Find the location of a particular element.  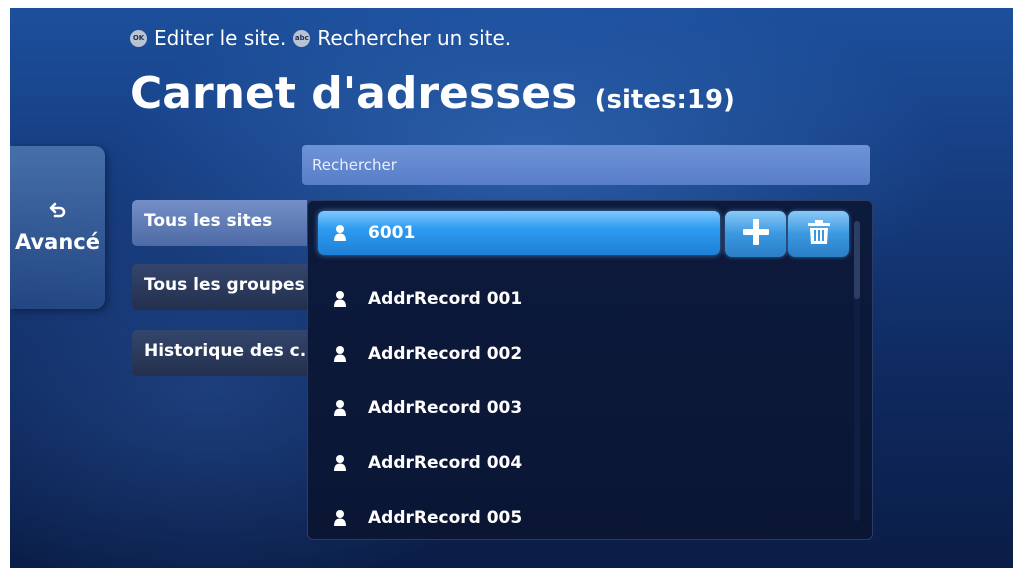

list-item: AddrRecord 005 is located at coordinates (518, 518).